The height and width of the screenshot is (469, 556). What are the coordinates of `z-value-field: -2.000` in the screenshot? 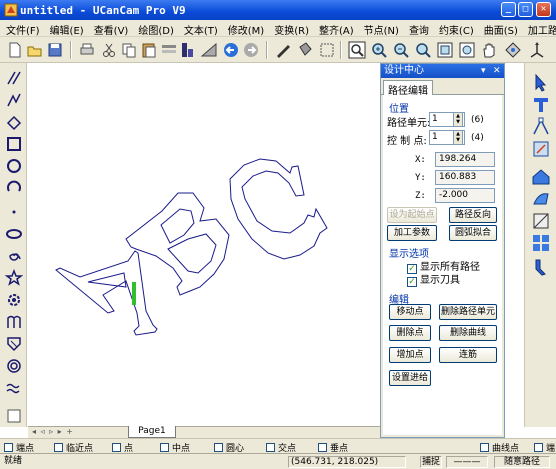 It's located at (465, 195).